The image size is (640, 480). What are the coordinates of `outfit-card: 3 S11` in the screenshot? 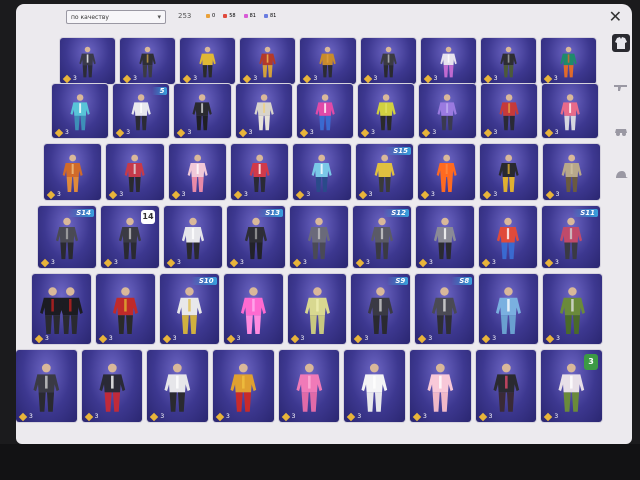 It's located at (571, 237).